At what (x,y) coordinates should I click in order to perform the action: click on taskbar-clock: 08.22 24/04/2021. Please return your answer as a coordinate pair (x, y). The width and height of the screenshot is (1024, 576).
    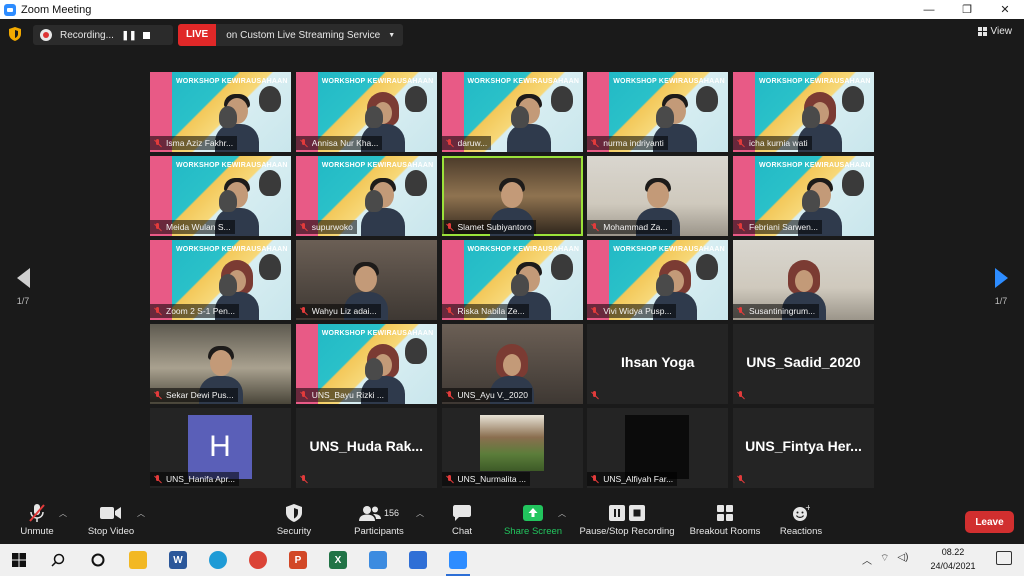
    Looking at the image, I should click on (953, 559).